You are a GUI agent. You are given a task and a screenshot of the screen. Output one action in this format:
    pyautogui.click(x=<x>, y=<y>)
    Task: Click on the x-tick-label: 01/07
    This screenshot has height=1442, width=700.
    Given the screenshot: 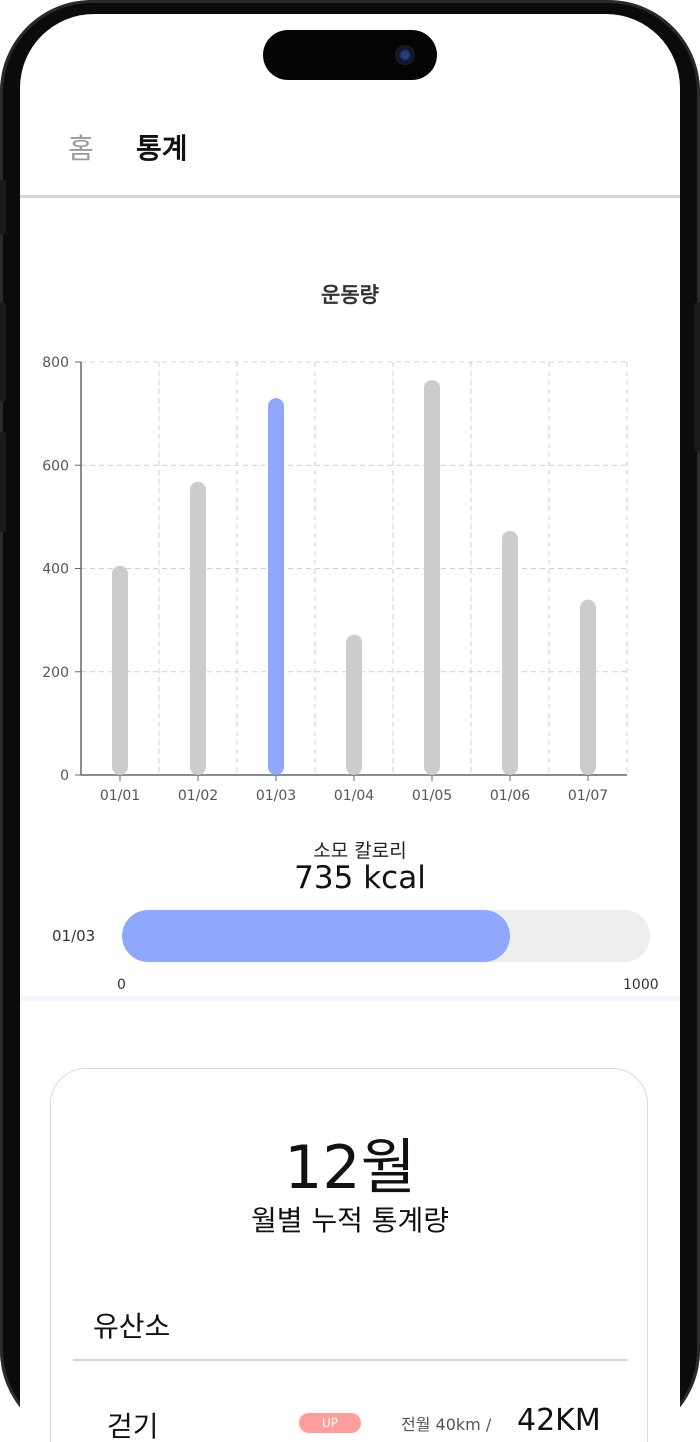 What is the action you would take?
    pyautogui.click(x=588, y=796)
    